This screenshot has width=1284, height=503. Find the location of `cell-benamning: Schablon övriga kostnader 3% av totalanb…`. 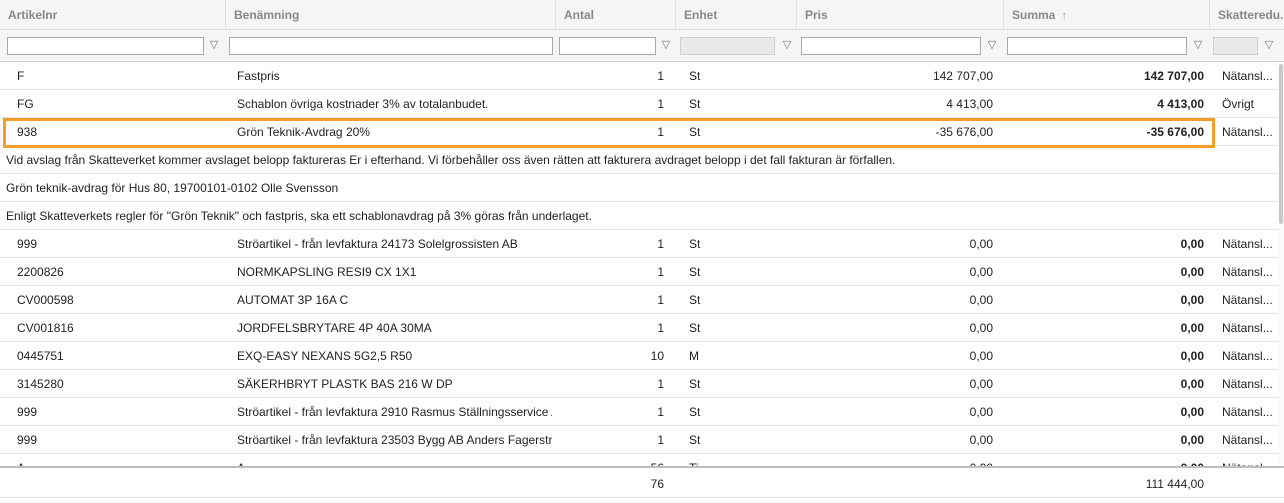

cell-benamning: Schablon övriga kostnader 3% av totalanb… is located at coordinates (363, 104).